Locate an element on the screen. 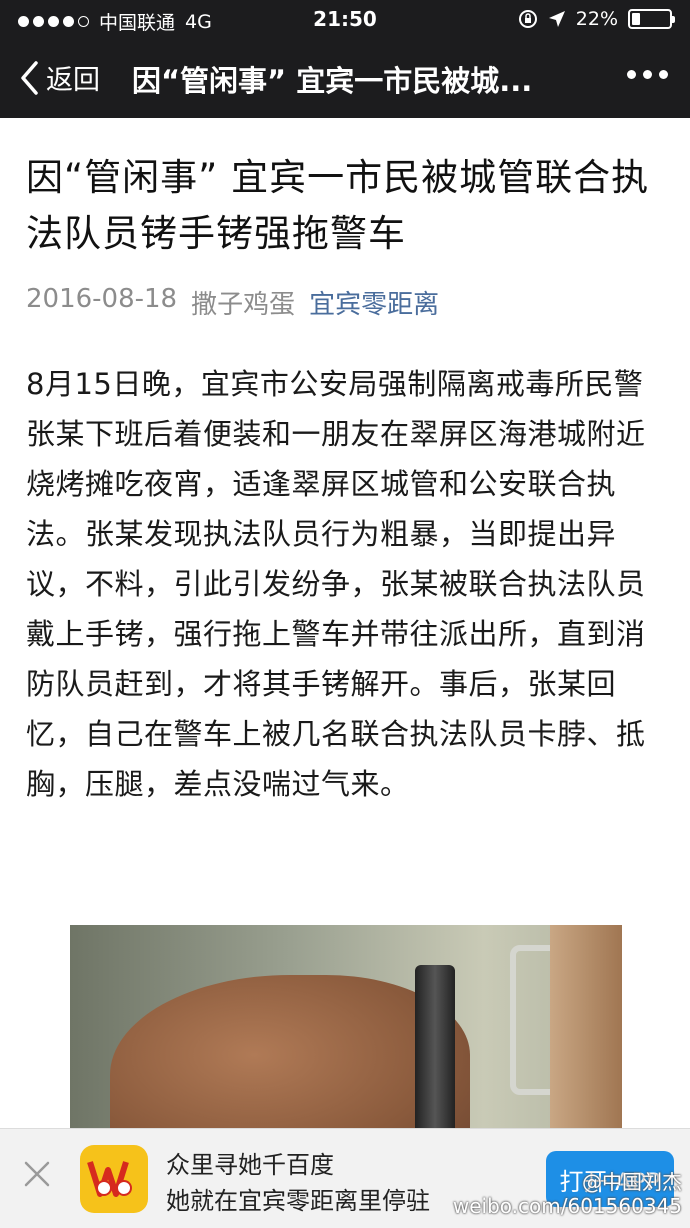 The height and width of the screenshot is (1228, 690). close-banner-button is located at coordinates (37, 1174).